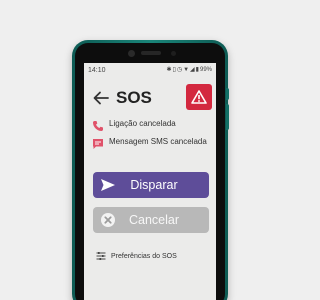 This screenshot has height=300, width=320. What do you see at coordinates (108, 185) in the screenshot?
I see `send-icon` at bounding box center [108, 185].